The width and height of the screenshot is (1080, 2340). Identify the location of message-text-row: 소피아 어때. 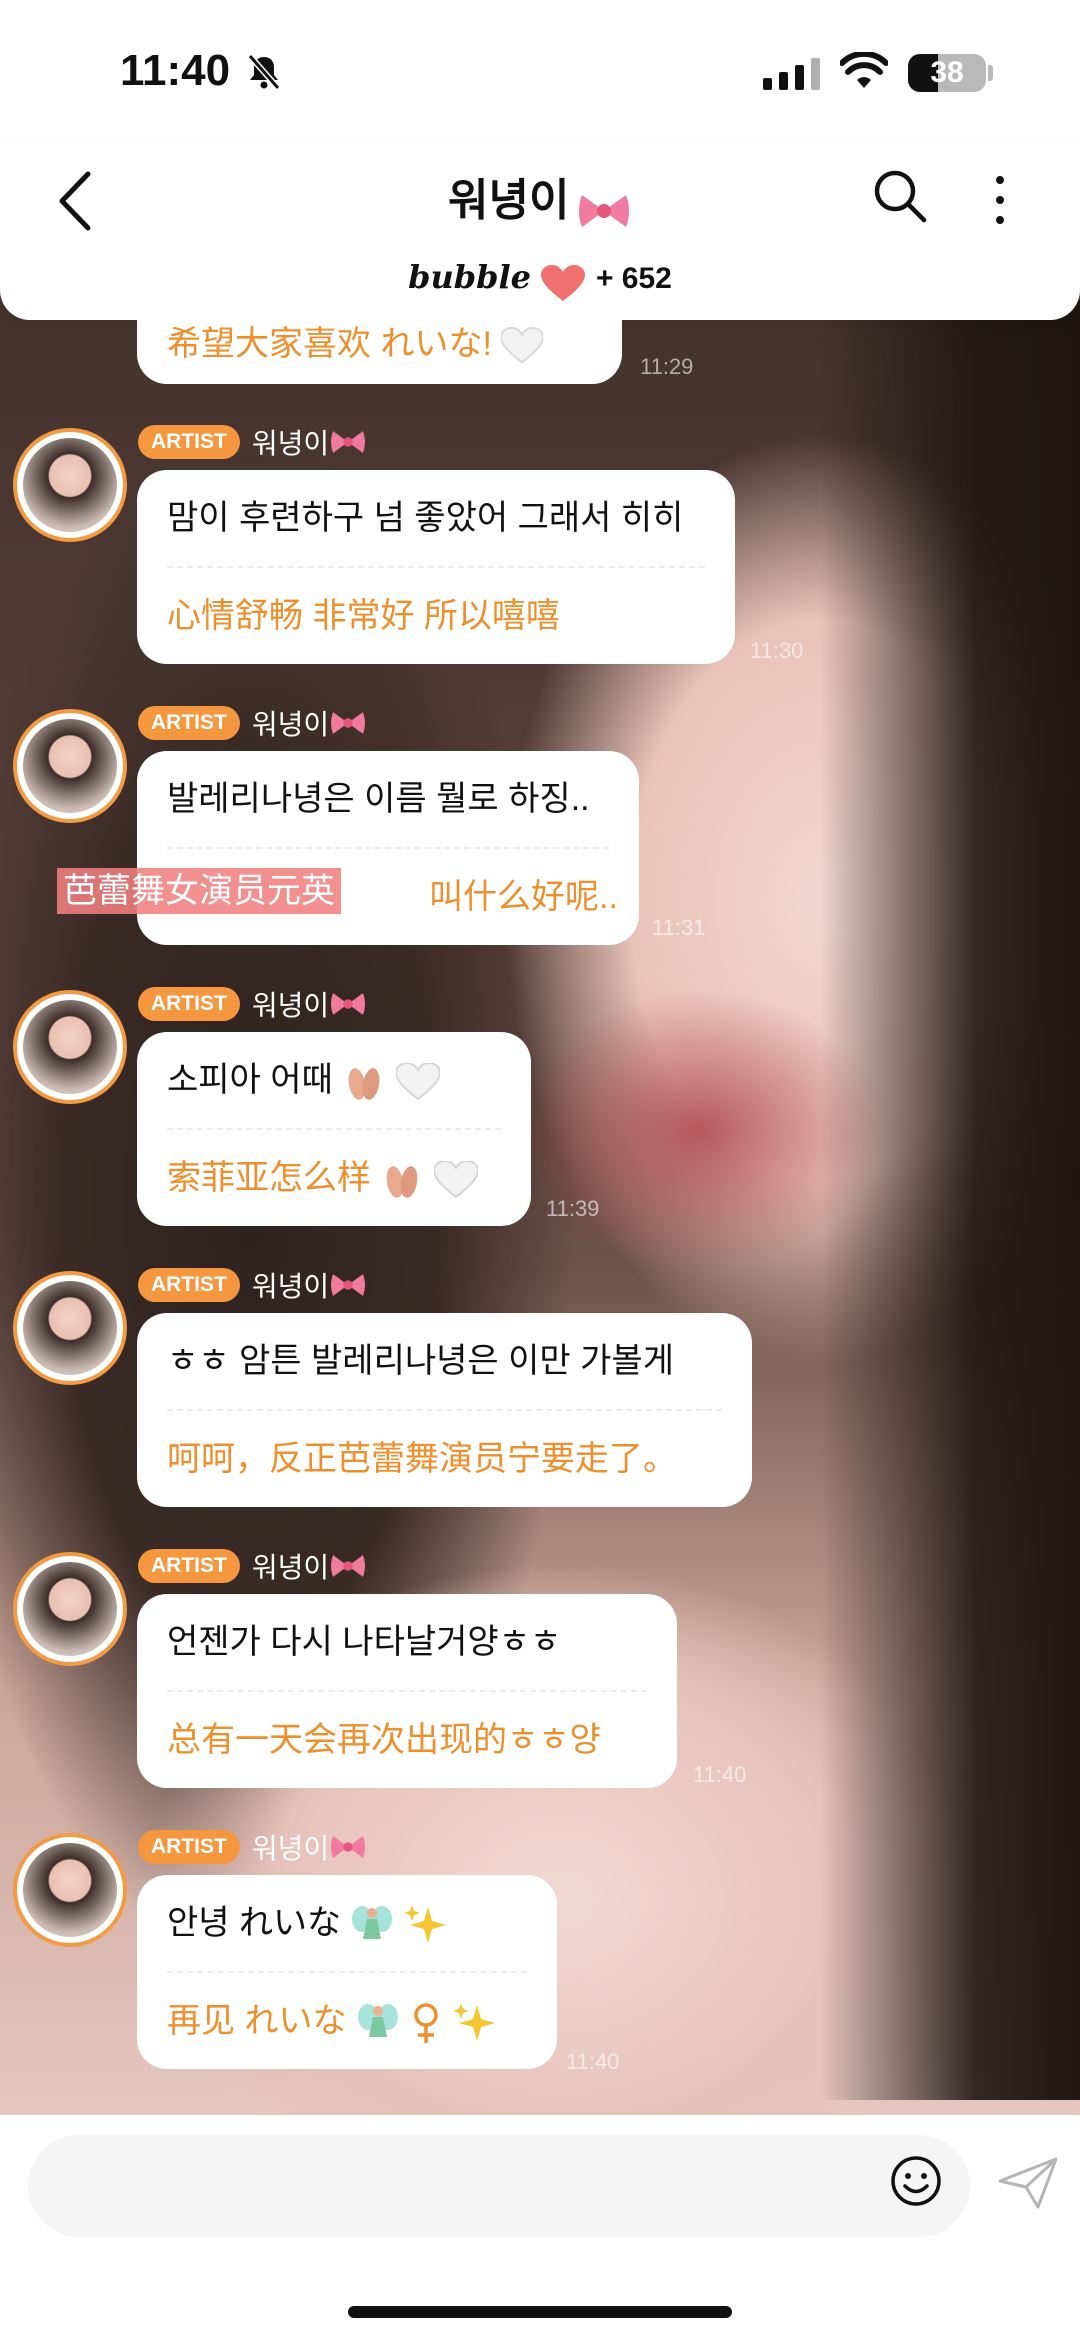
(334, 1080).